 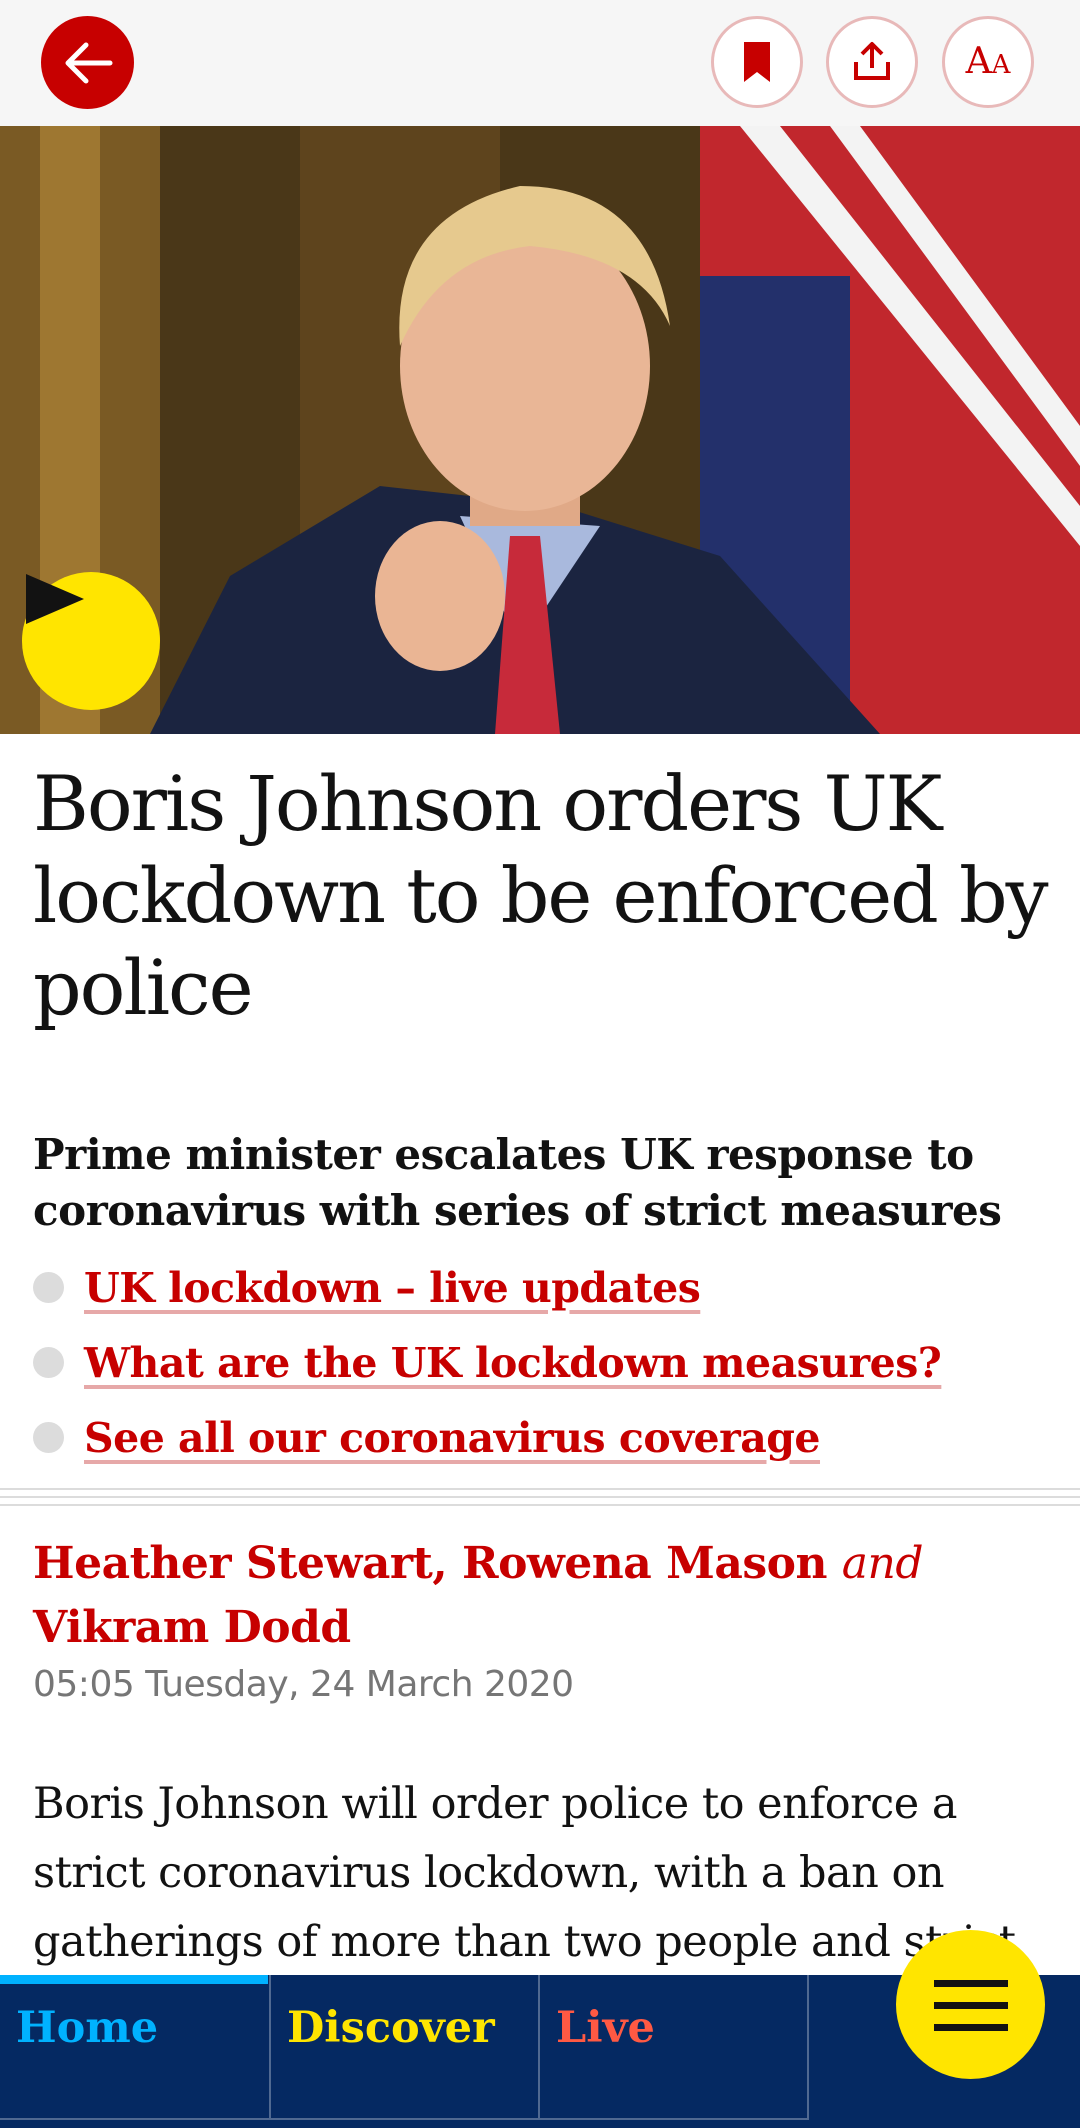 I want to click on text-size-icon: AA, so click(x=988, y=61).